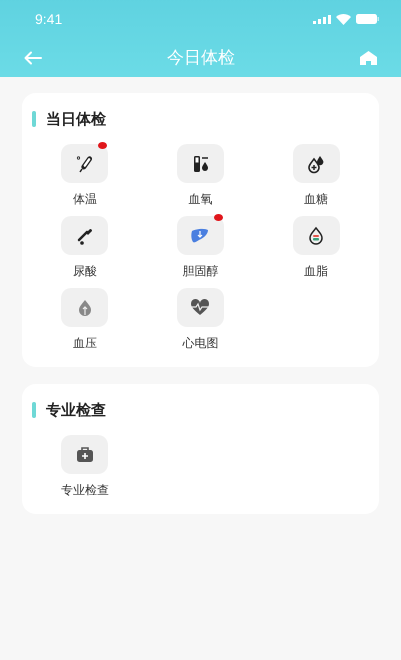  What do you see at coordinates (200, 199) in the screenshot?
I see `item-label: 血氧` at bounding box center [200, 199].